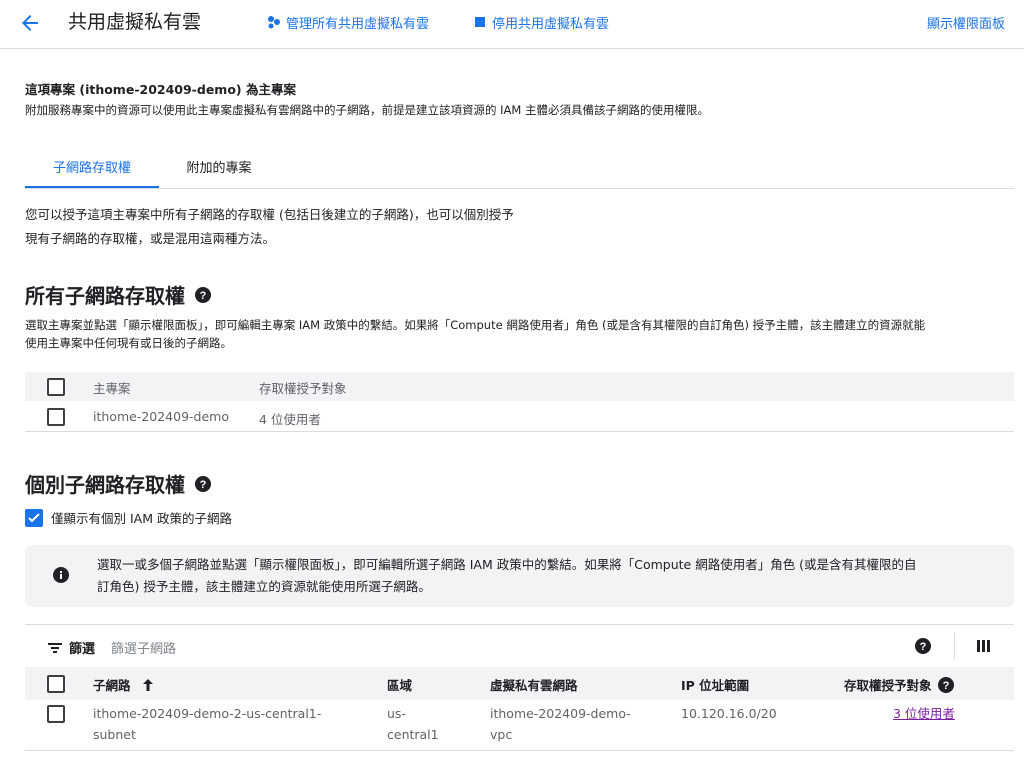  I want to click on disable-shared-vpc-label: 停用共用虛擬私有雲, so click(551, 24).